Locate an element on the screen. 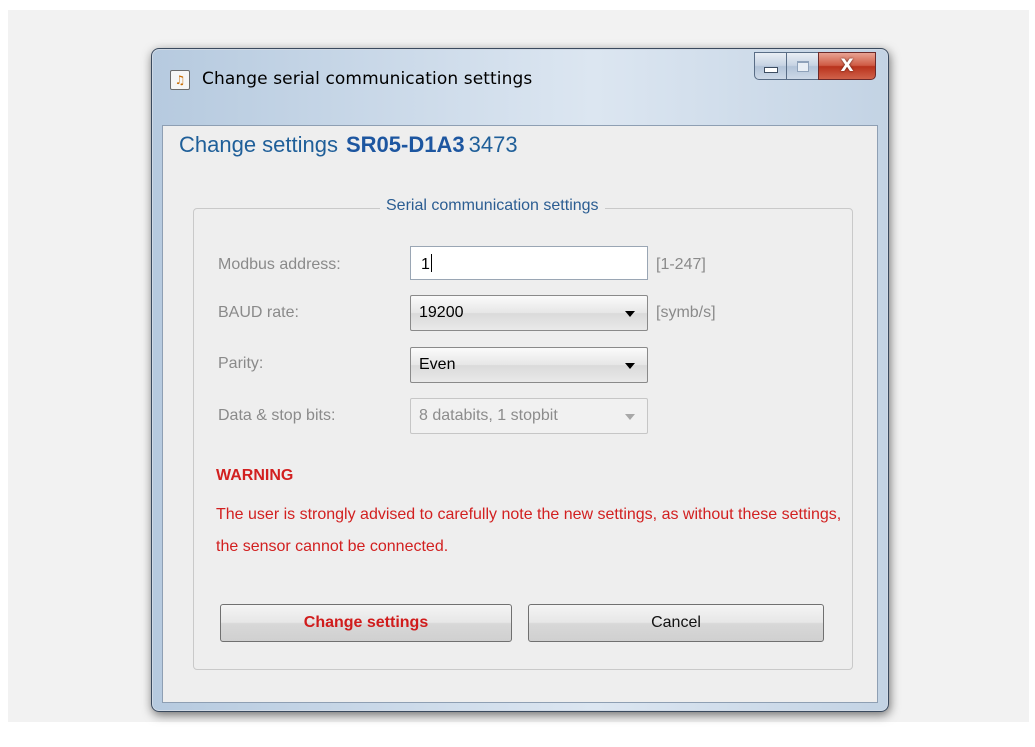  baud-rate-value: 19200 is located at coordinates (441, 312).